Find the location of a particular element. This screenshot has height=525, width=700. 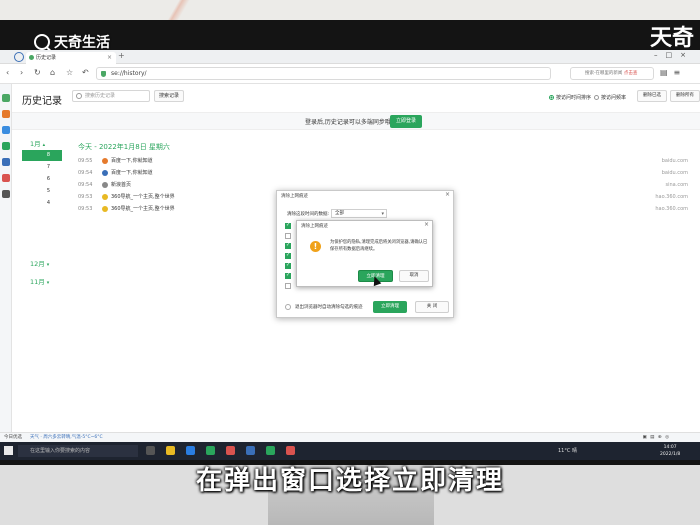

checkbox-cookies is located at coordinates (288, 245).